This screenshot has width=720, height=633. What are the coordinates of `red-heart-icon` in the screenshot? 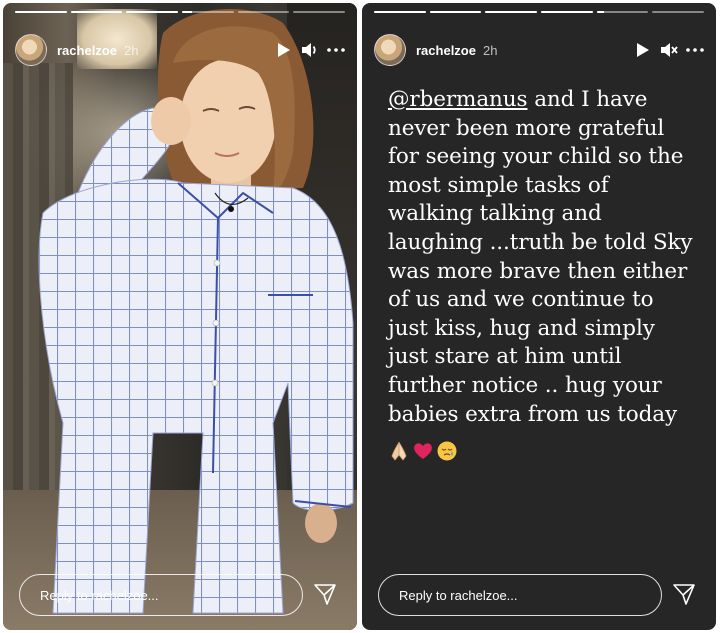 It's located at (423, 451).